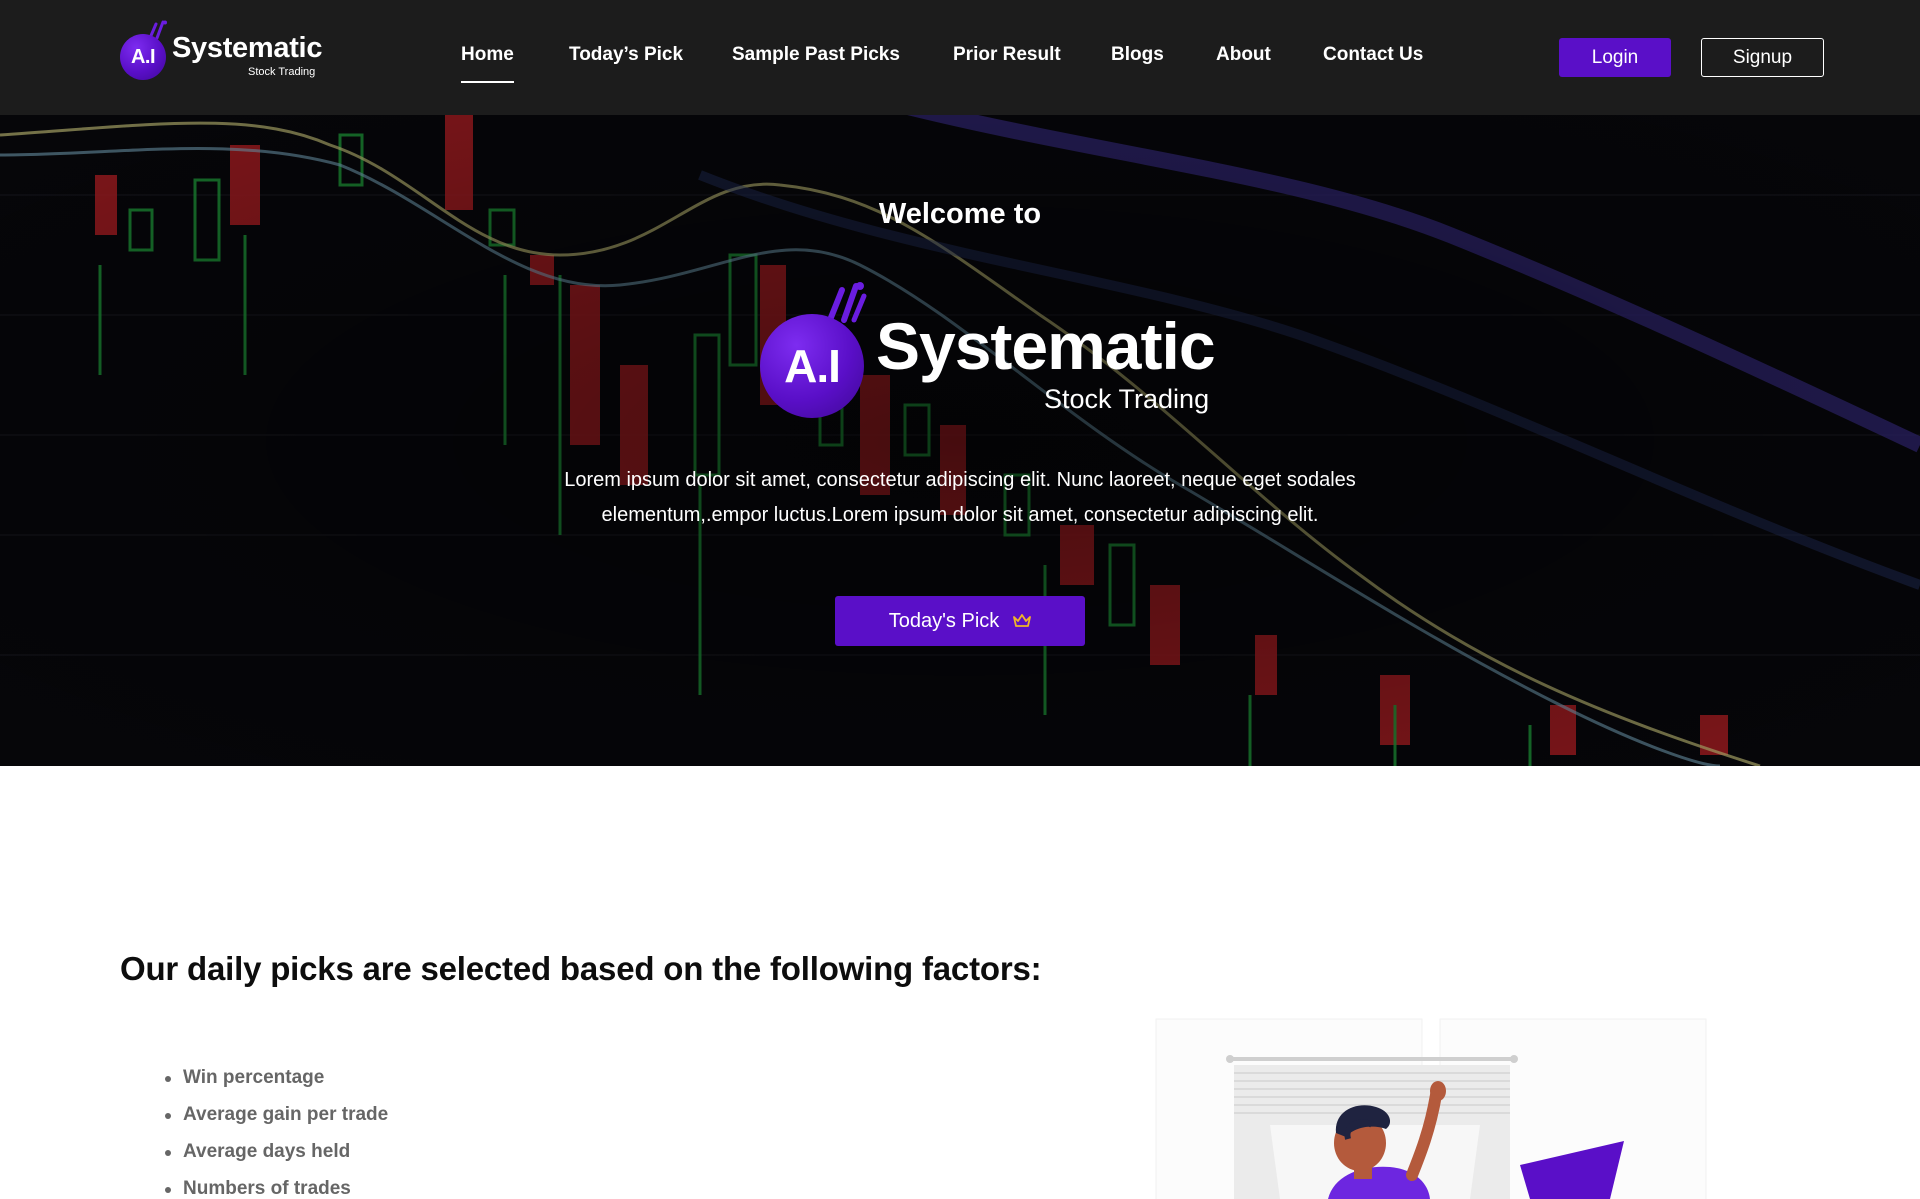  I want to click on hero-logo-badge: A.I, so click(812, 366).